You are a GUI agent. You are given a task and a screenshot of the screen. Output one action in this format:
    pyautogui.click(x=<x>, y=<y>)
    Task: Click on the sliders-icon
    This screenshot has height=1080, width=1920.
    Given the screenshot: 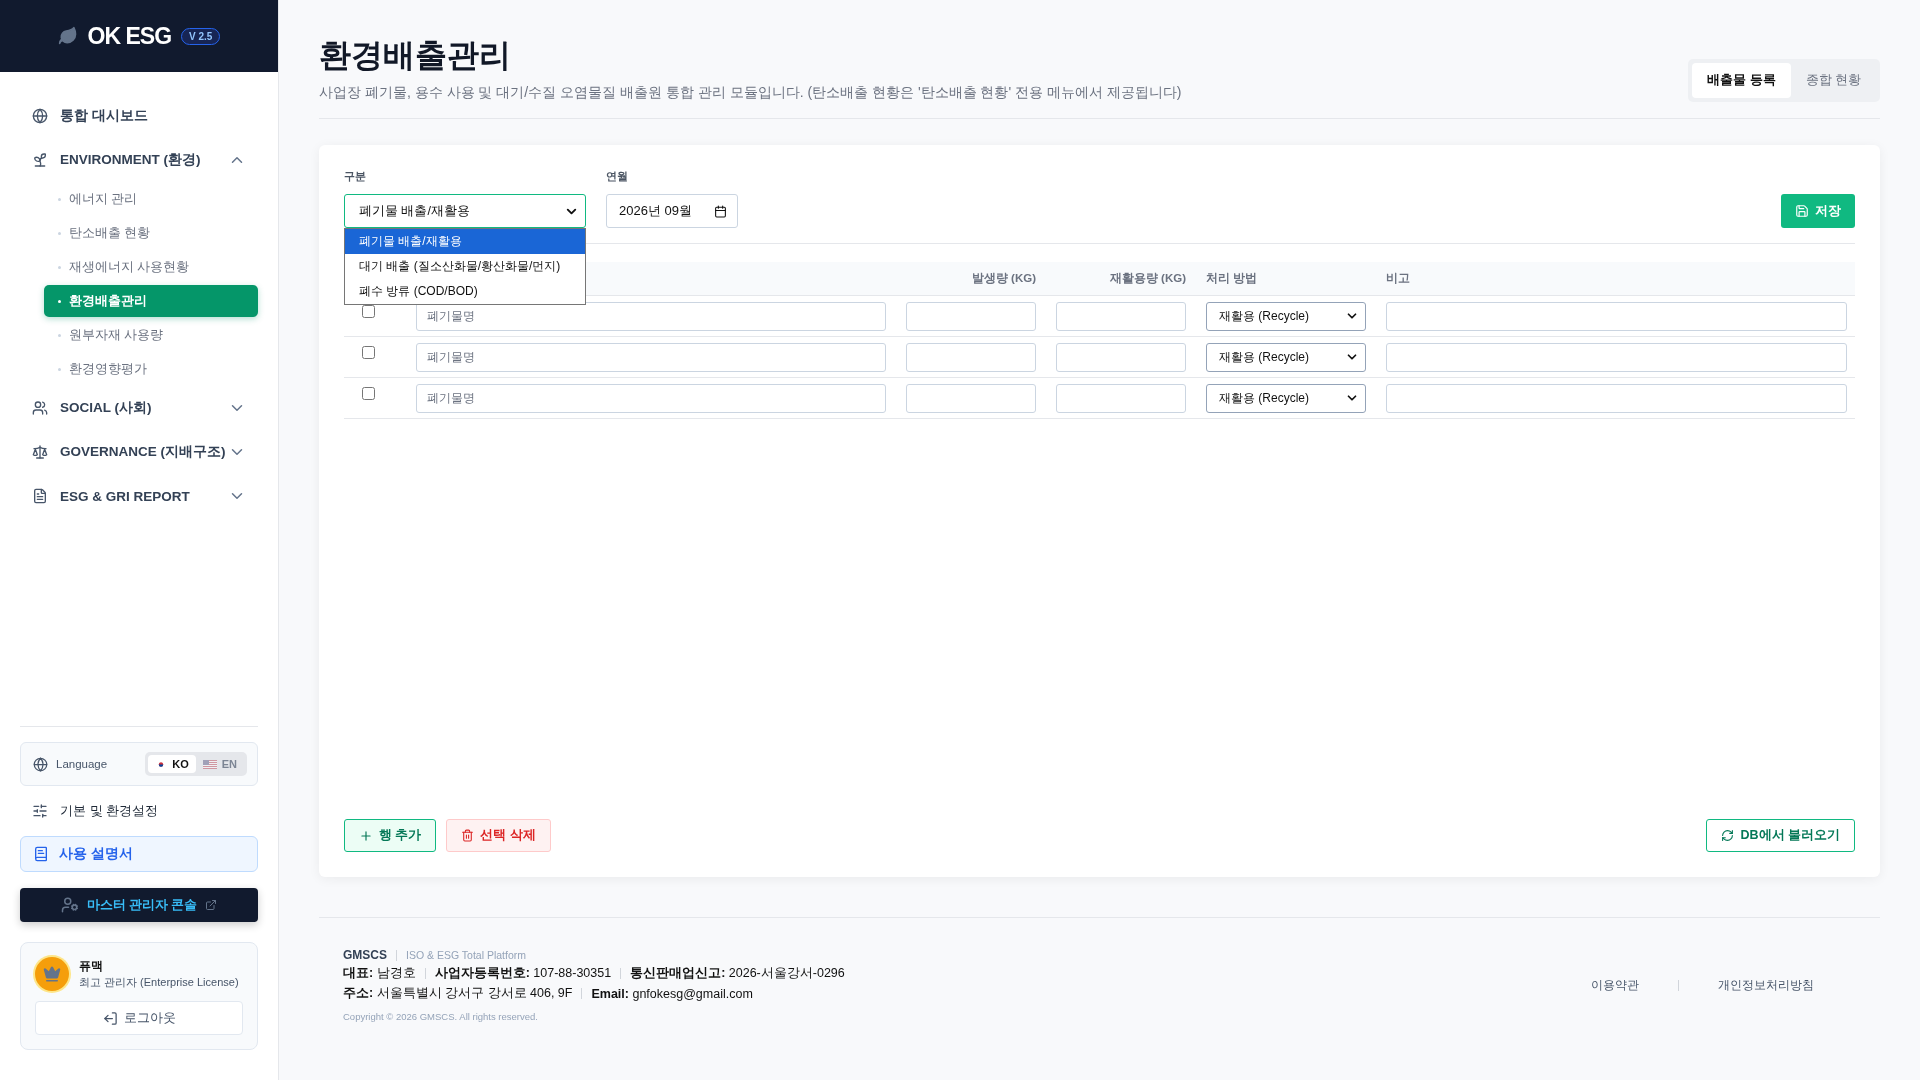 What is the action you would take?
    pyautogui.click(x=40, y=811)
    